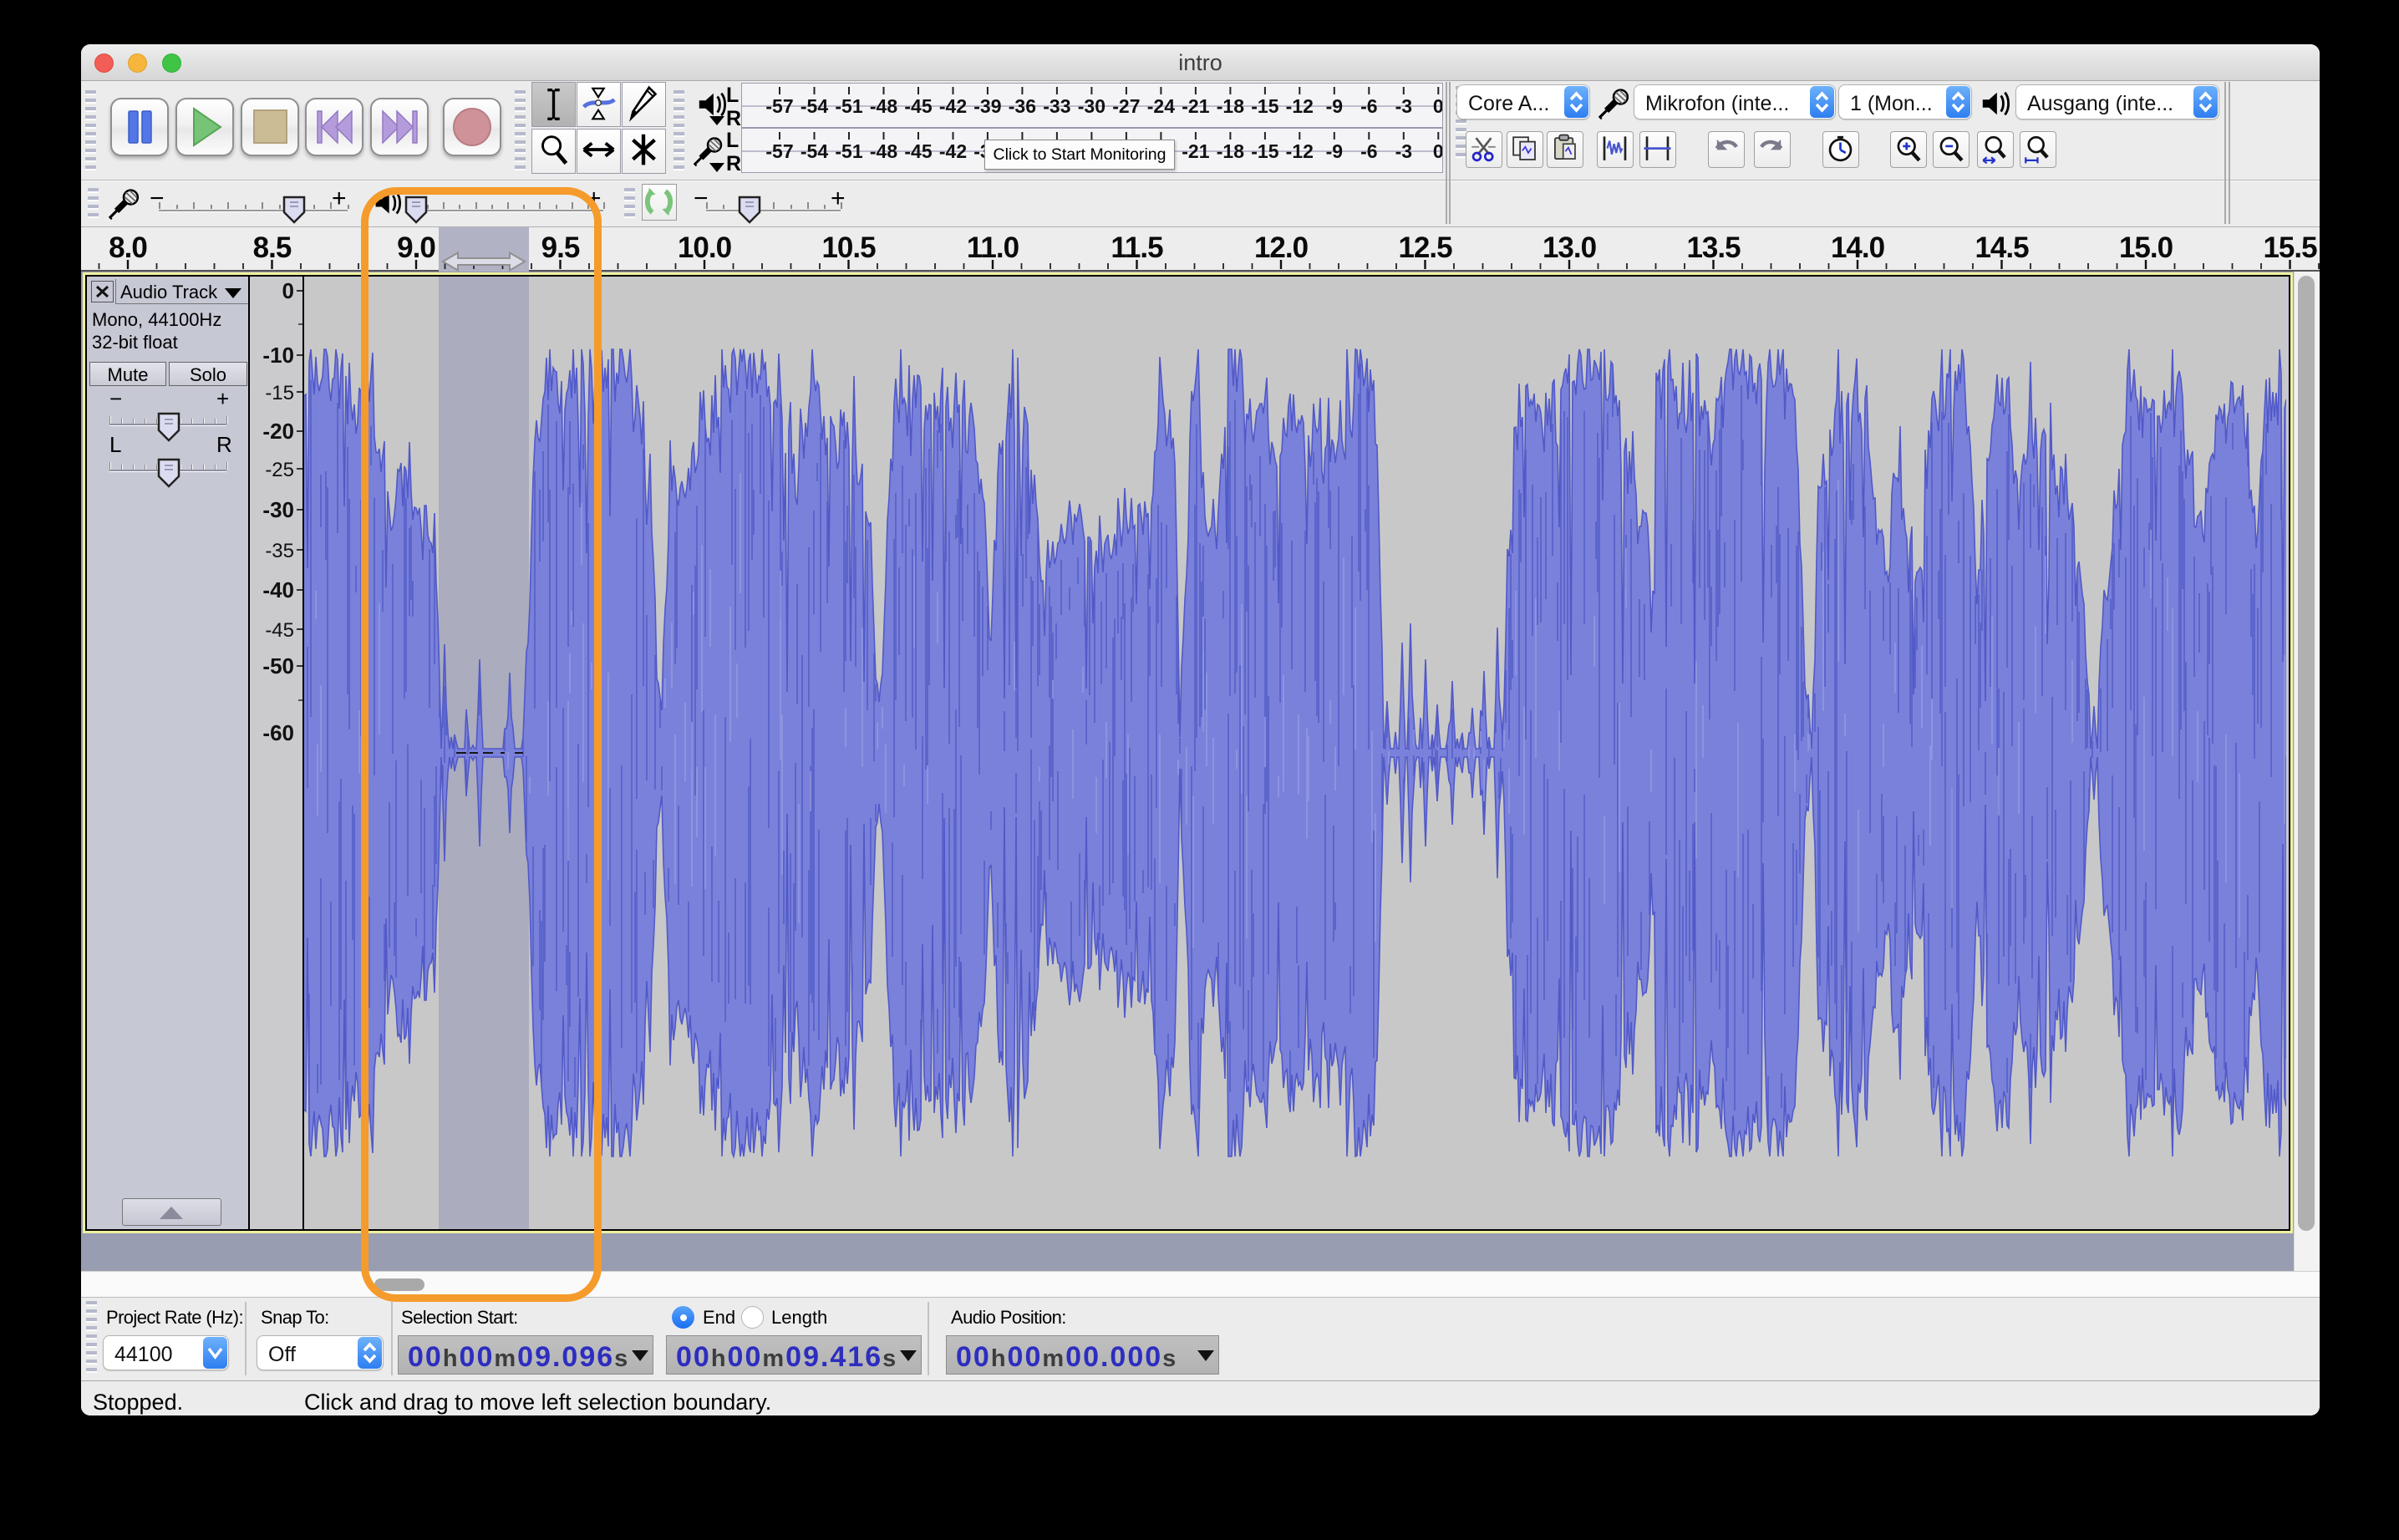 Image resolution: width=2399 pixels, height=1540 pixels. Describe the element at coordinates (1126, 106) in the screenshot. I see `svg-text: -27` at that location.